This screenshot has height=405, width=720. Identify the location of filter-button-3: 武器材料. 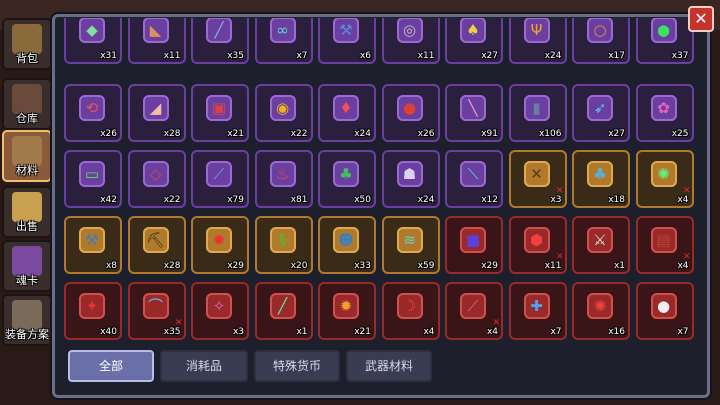
(389, 366).